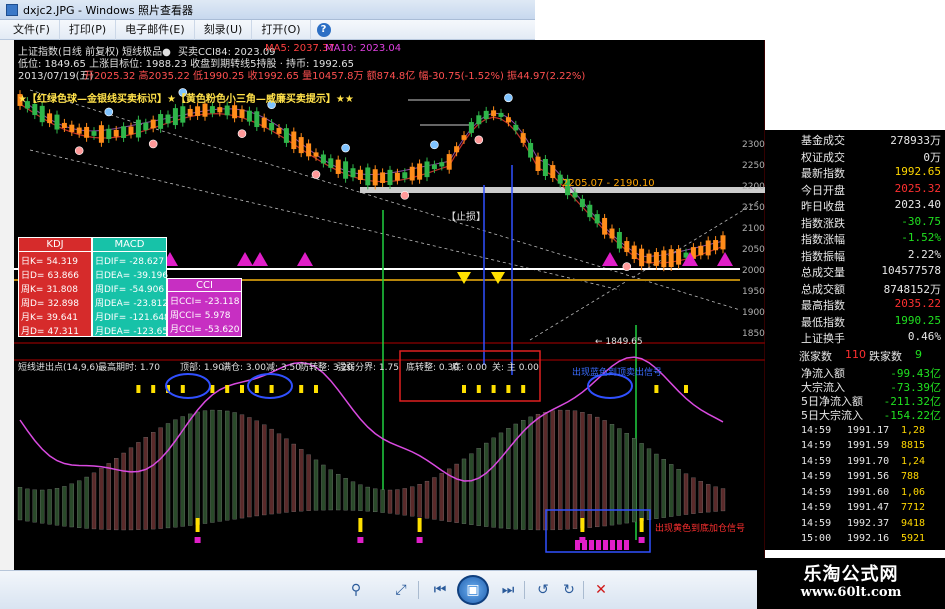  I want to click on quote-row: 基金成交 278933万, so click(855, 140).